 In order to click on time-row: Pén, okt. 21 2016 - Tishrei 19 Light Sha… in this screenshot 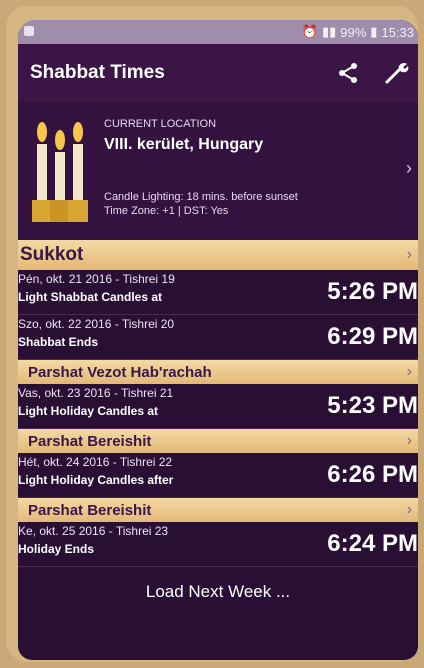, I will do `click(218, 292)`.